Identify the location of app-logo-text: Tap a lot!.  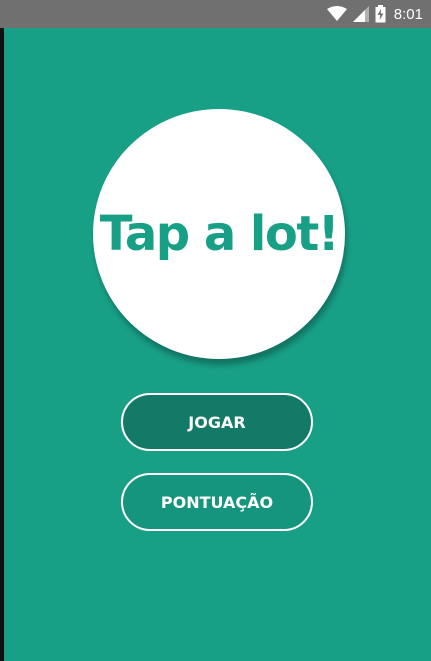
(219, 234).